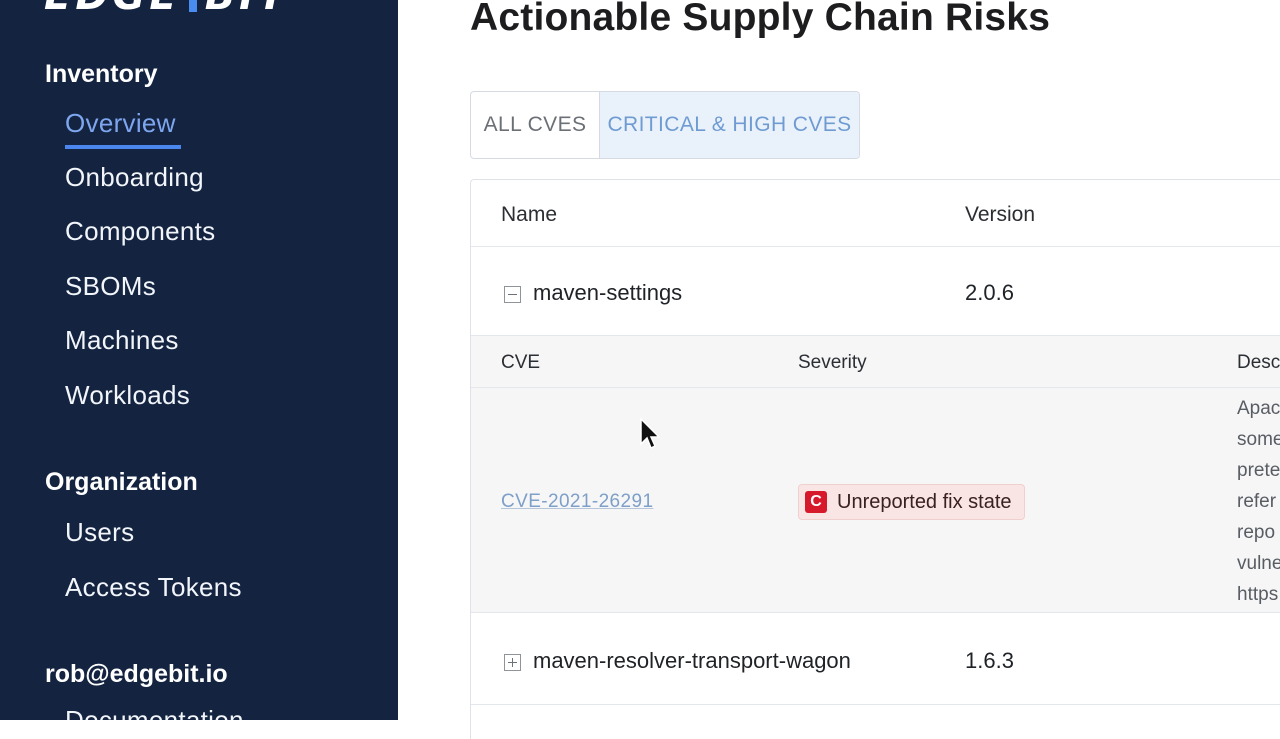  Describe the element at coordinates (832, 362) in the screenshot. I see `column-header-severity: Severity` at that location.